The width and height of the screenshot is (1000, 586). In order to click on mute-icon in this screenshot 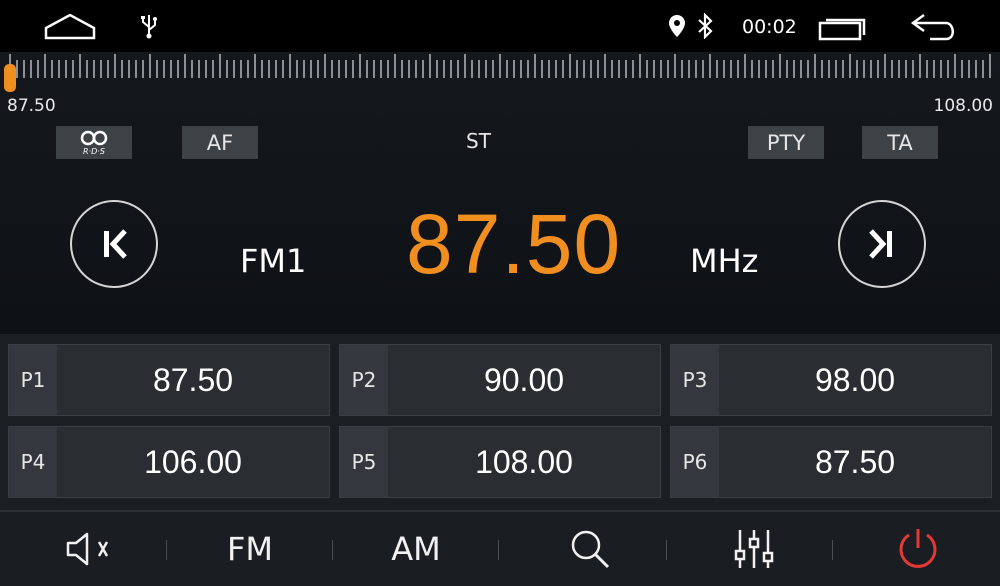, I will do `click(87, 549)`.